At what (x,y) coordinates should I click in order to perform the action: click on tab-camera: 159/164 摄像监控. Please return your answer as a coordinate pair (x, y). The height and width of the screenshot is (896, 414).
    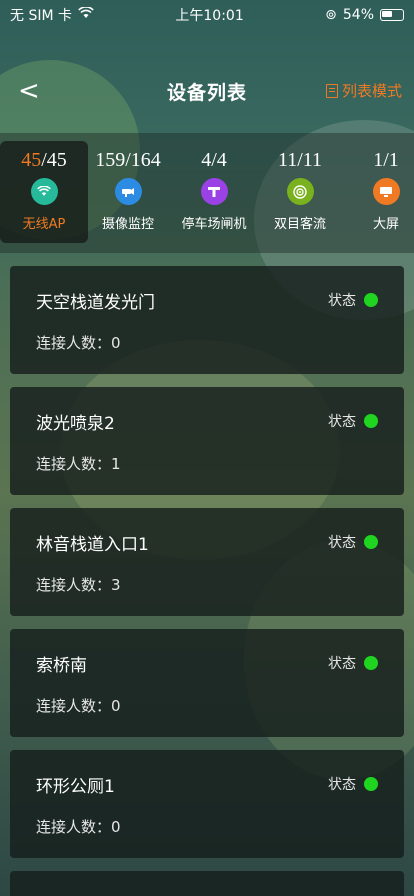
    Looking at the image, I should click on (128, 192).